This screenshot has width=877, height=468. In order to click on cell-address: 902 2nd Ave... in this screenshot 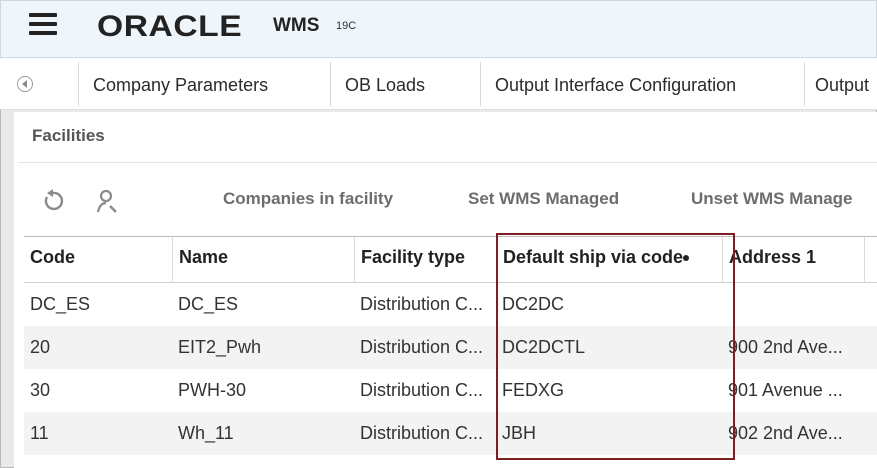, I will do `click(785, 433)`.